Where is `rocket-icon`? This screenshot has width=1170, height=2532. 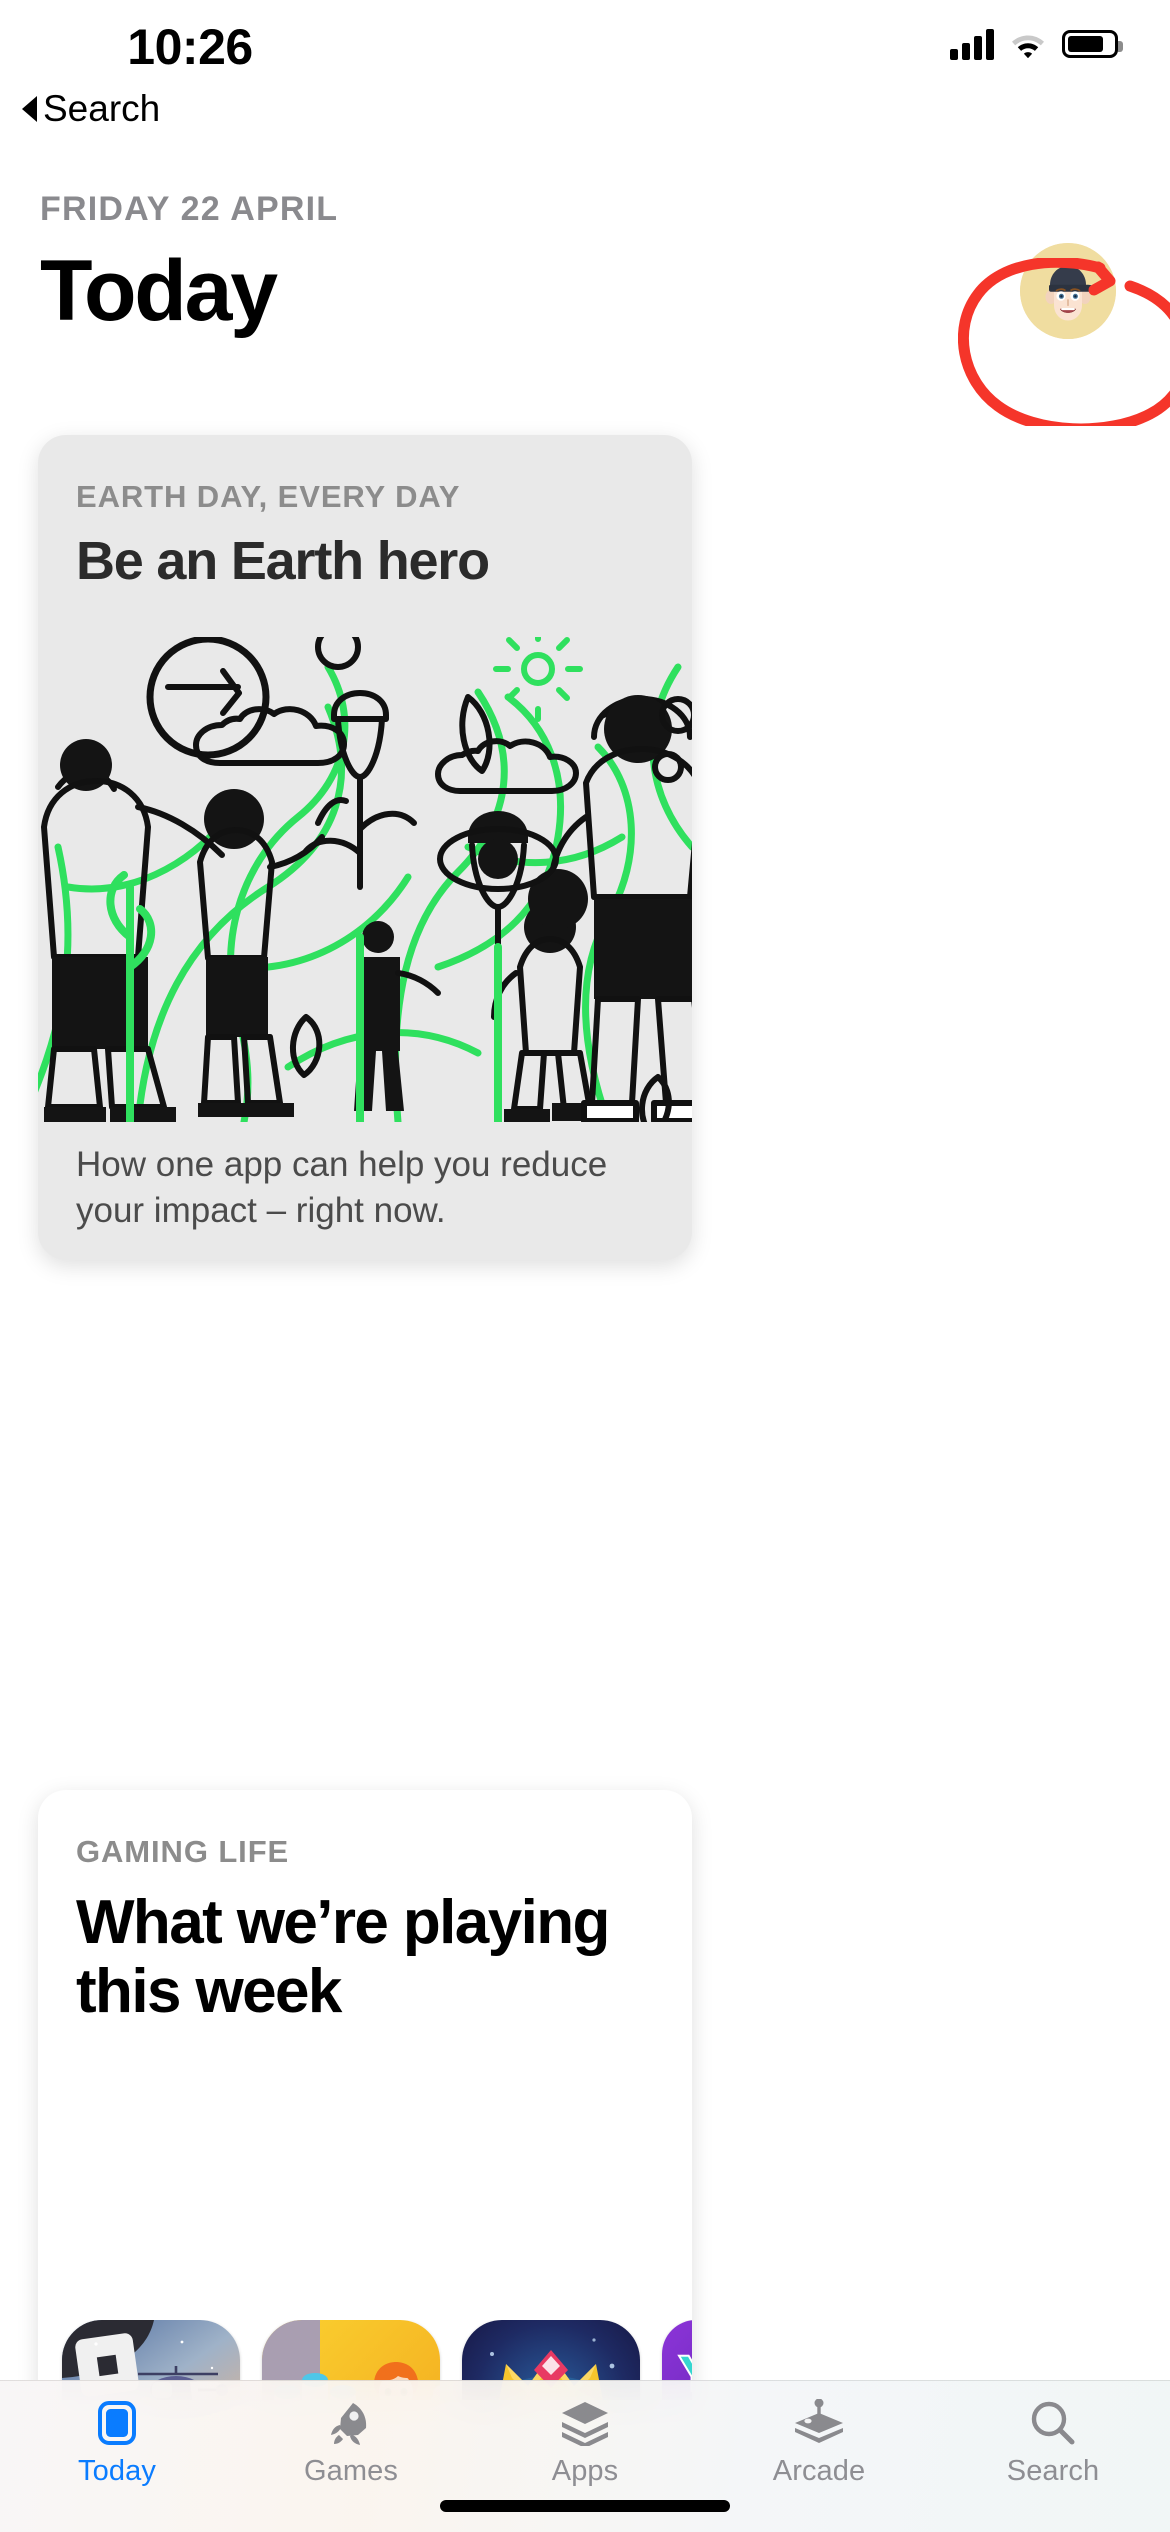 rocket-icon is located at coordinates (351, 2423).